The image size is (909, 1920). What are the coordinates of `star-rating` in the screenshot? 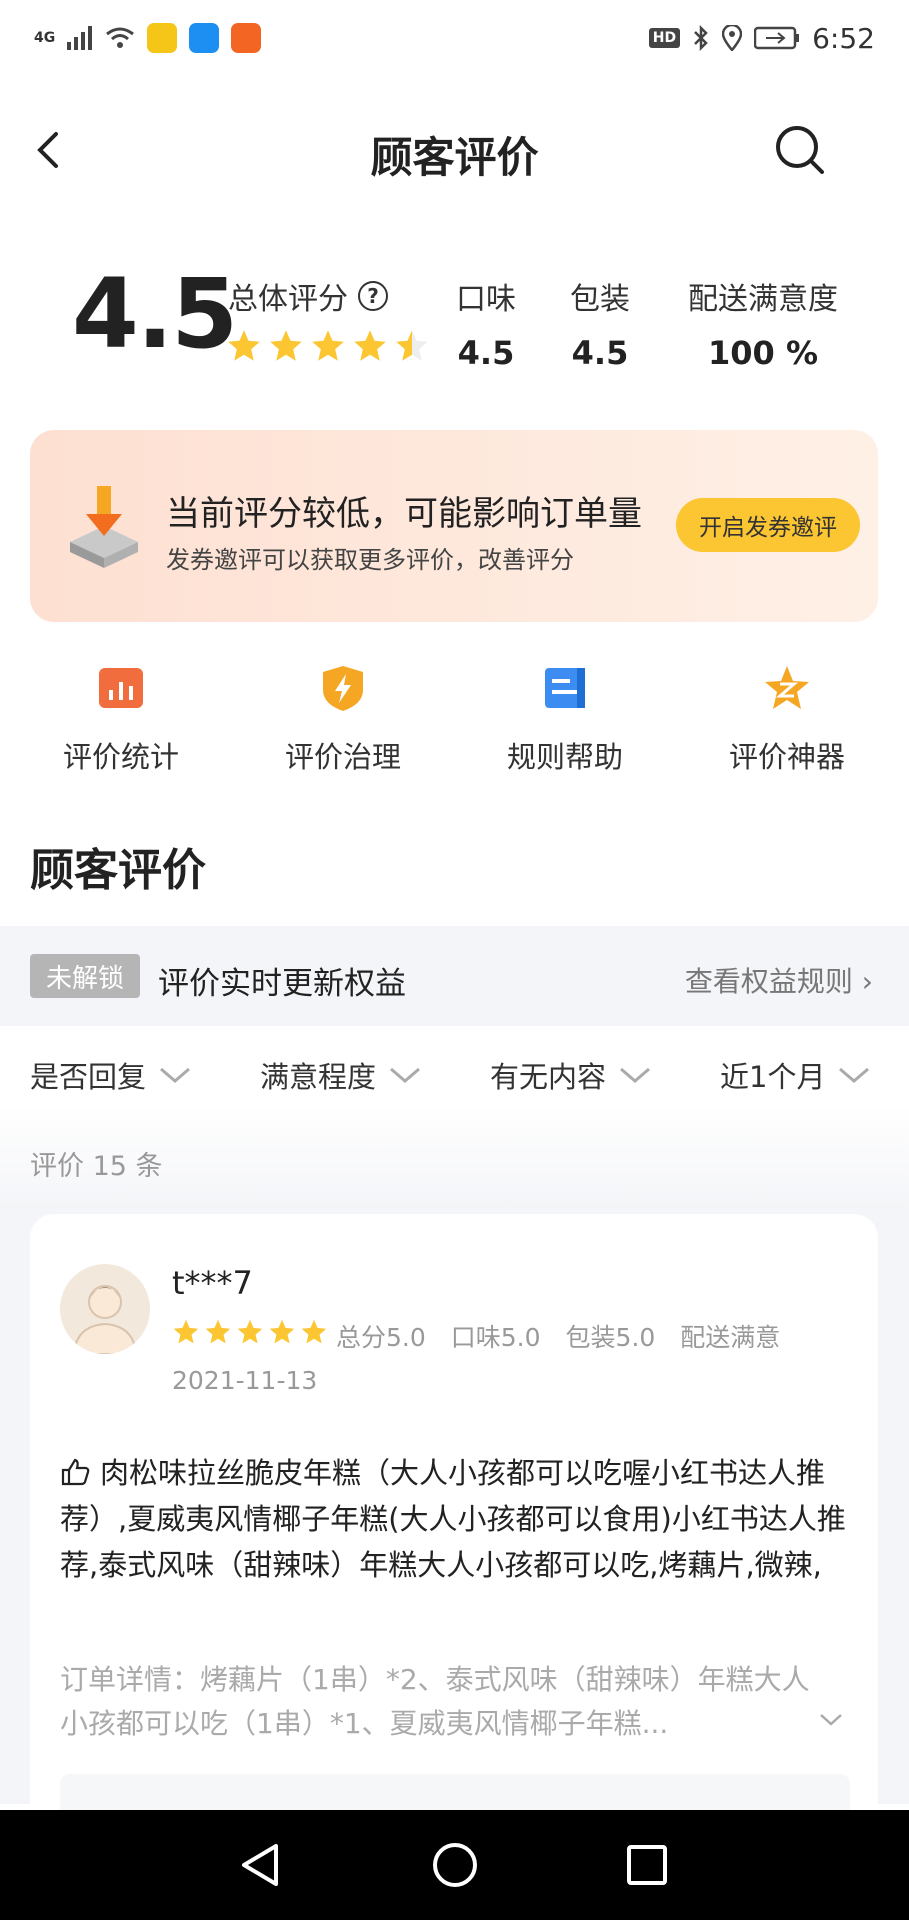 It's located at (328, 346).